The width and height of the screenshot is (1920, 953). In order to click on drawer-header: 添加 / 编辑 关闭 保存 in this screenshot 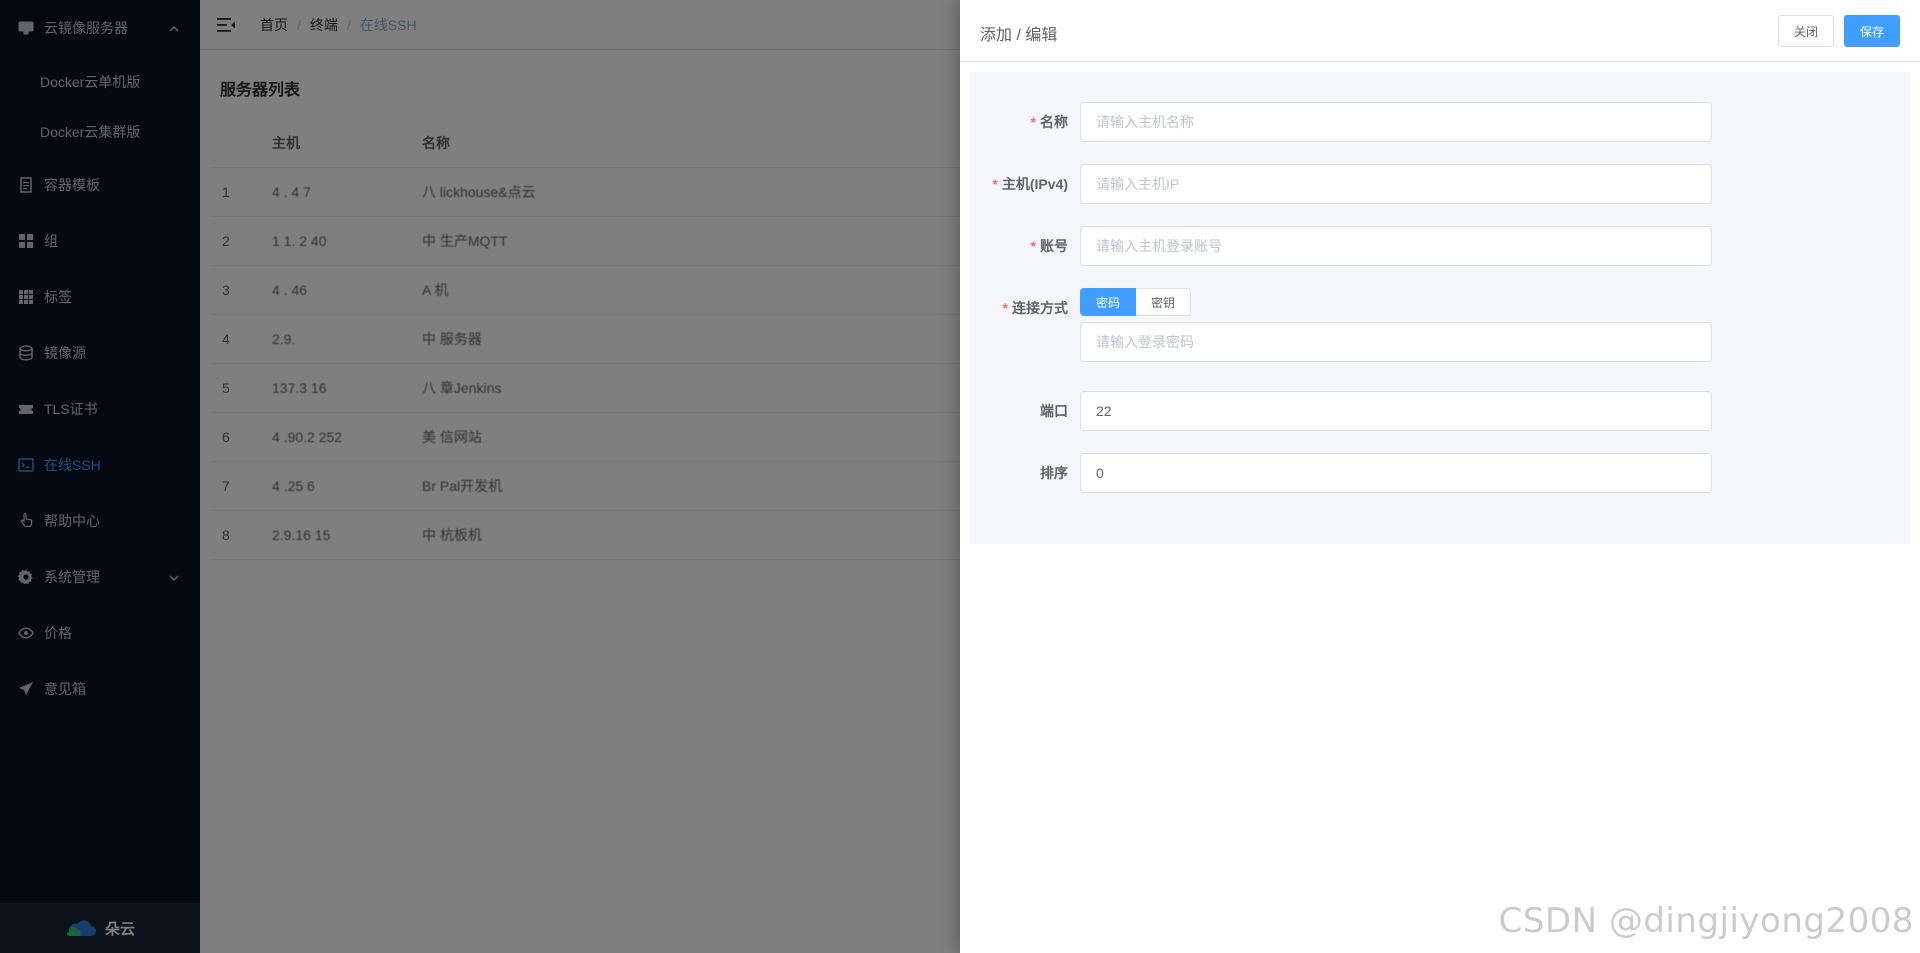, I will do `click(1440, 31)`.